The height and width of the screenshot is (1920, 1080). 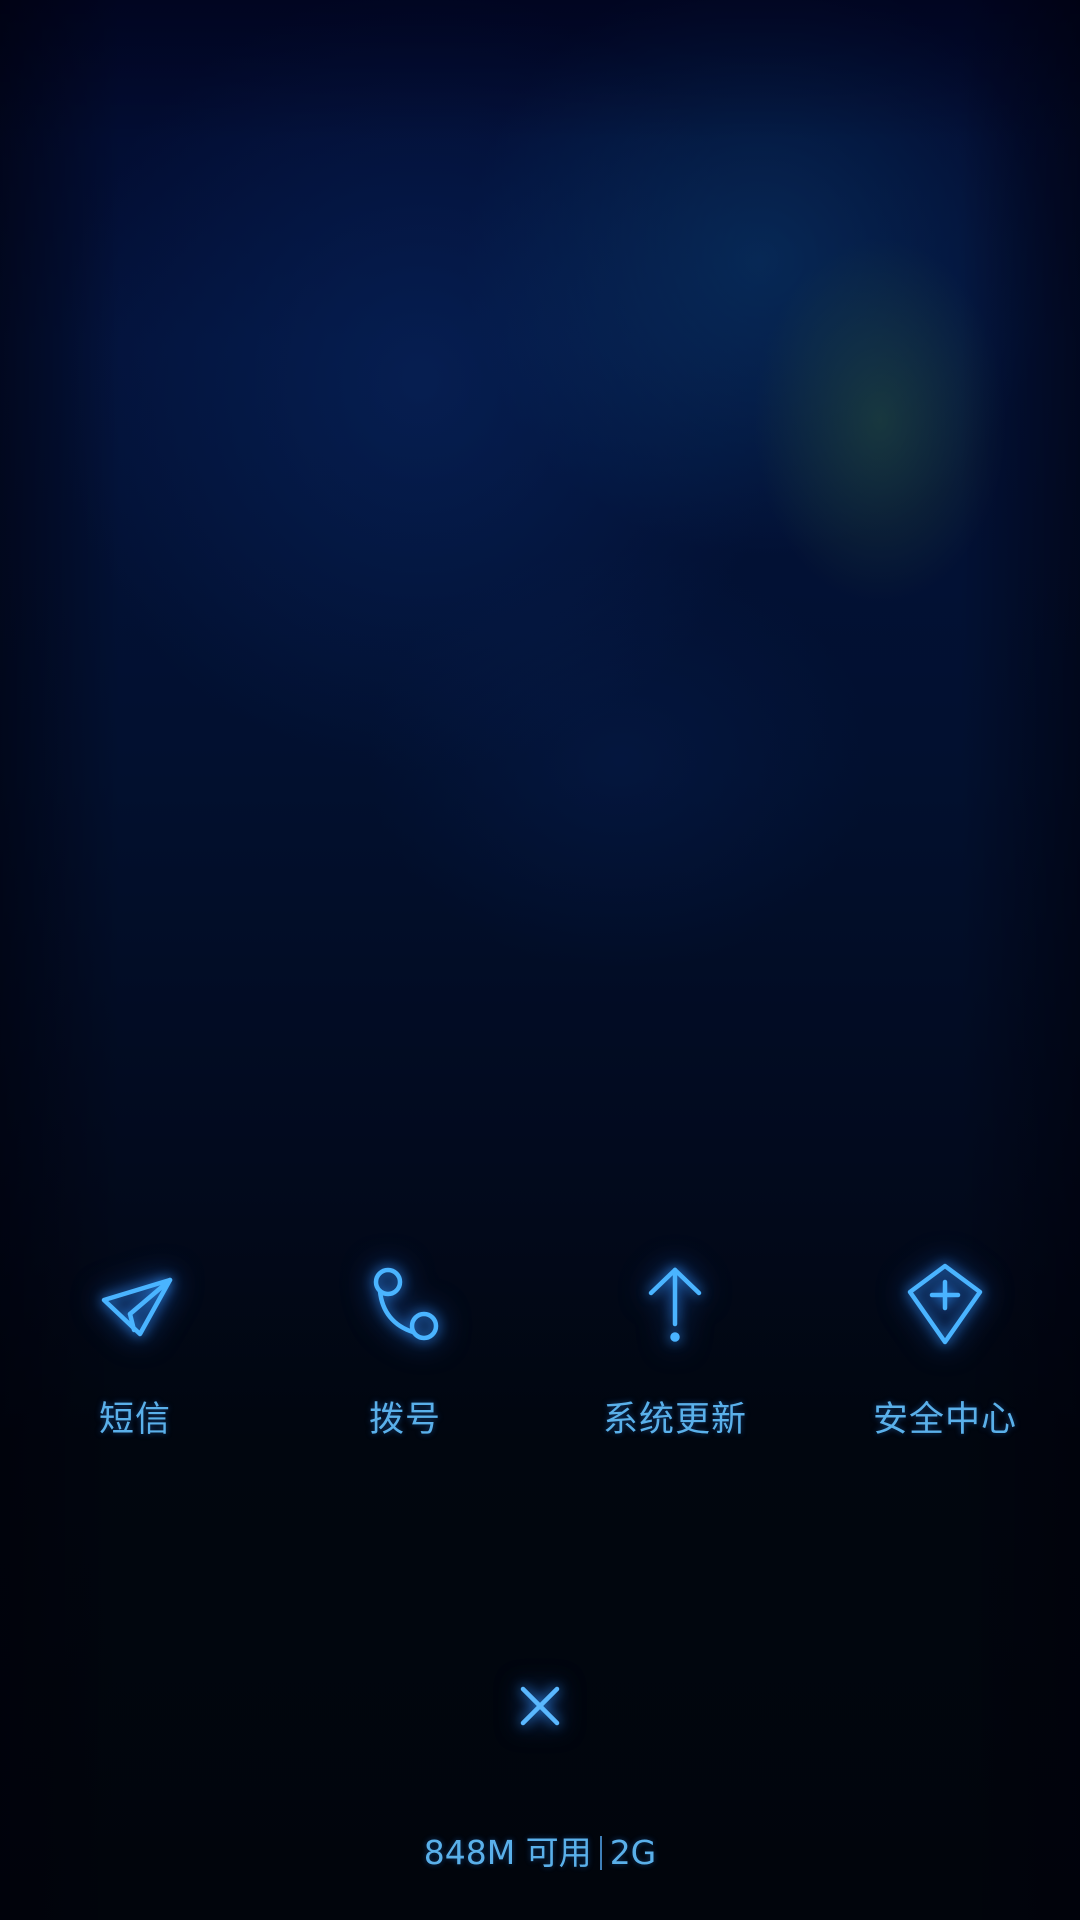 I want to click on app-label: 拨号, so click(x=404, y=1420).